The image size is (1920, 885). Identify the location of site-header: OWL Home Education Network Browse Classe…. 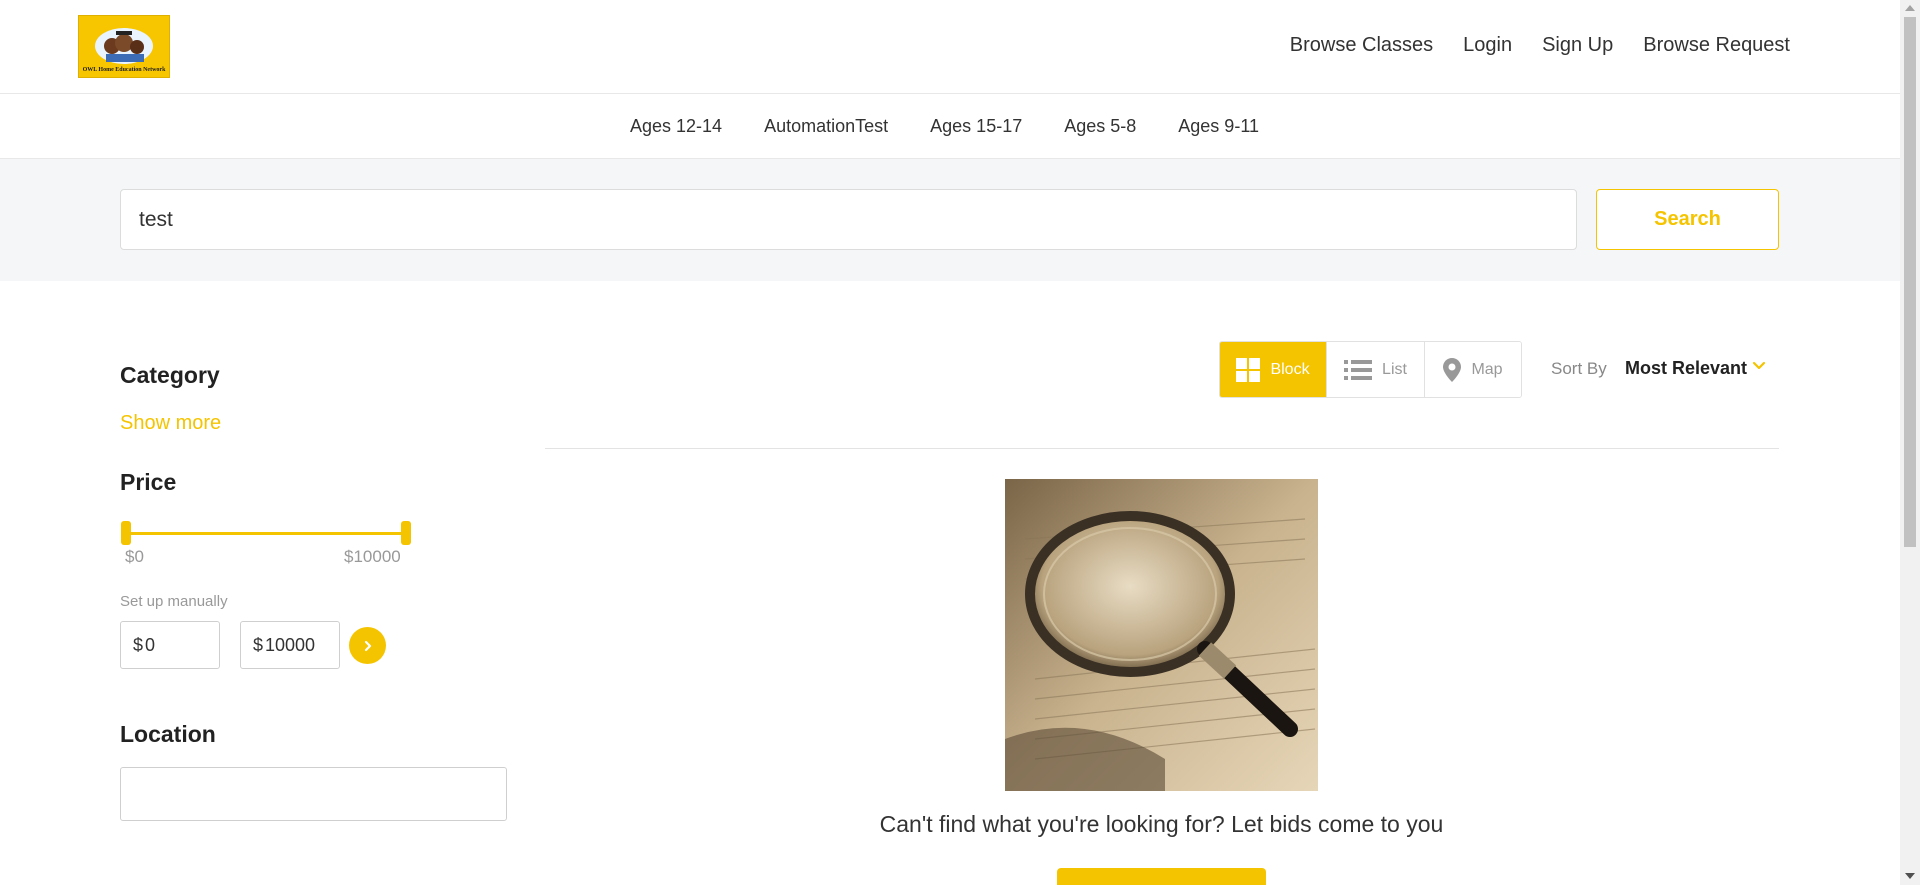
(950, 47).